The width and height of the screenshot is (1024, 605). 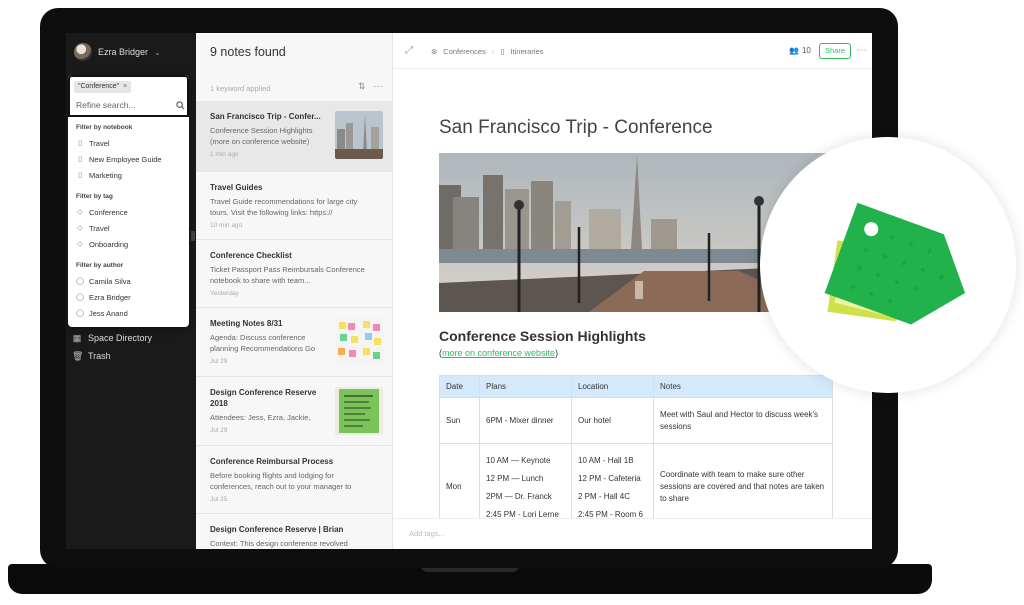 I want to click on note-title: San Francisco Trip - Conference, so click(x=576, y=128).